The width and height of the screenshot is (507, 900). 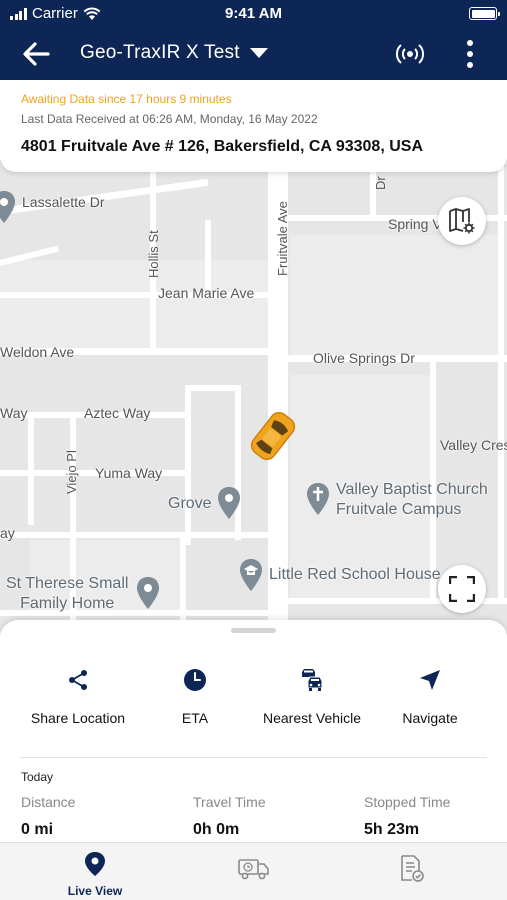 What do you see at coordinates (229, 816) in the screenshot?
I see `travel-time-stat: Travel Time 0h 0m` at bounding box center [229, 816].